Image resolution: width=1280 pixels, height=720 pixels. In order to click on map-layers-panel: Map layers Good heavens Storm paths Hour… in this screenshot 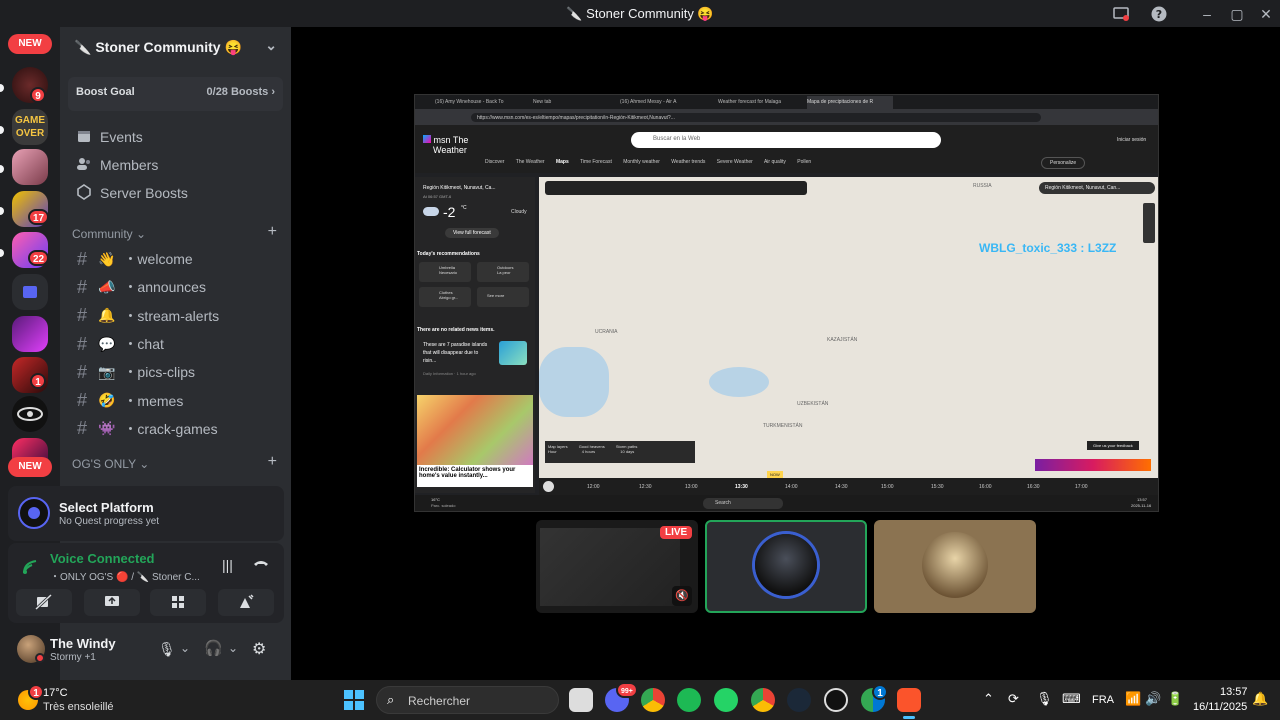, I will do `click(620, 452)`.